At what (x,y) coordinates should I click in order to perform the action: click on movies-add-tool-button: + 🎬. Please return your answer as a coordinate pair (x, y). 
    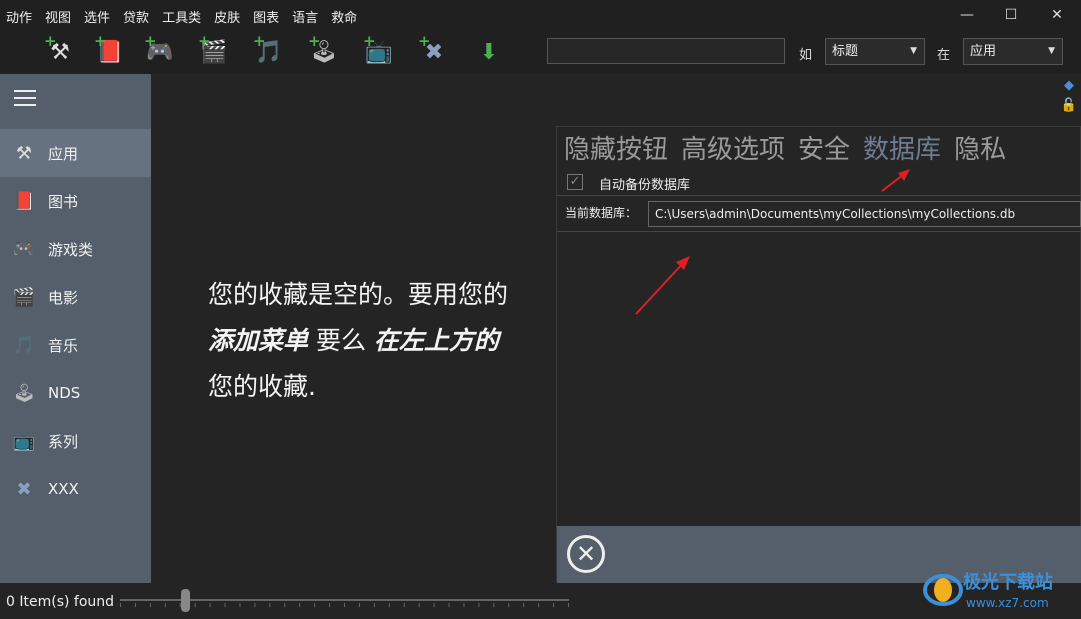
    Looking at the image, I should click on (214, 52).